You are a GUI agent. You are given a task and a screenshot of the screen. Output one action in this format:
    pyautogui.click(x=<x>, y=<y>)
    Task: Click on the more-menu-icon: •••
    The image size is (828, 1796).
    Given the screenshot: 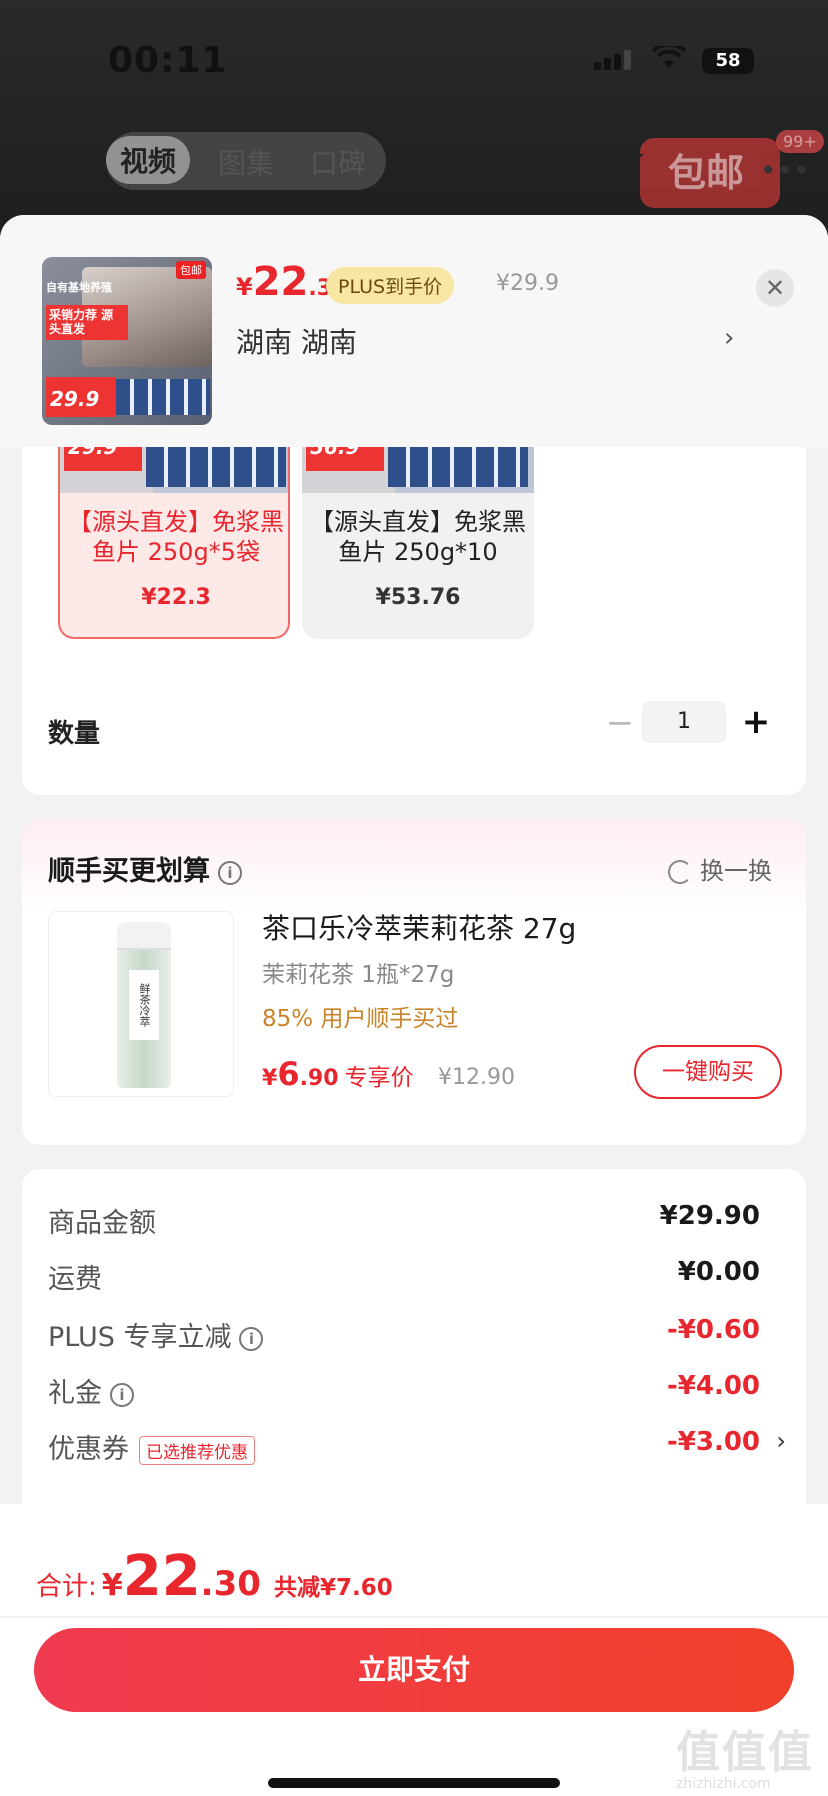 What is the action you would take?
    pyautogui.click(x=785, y=170)
    